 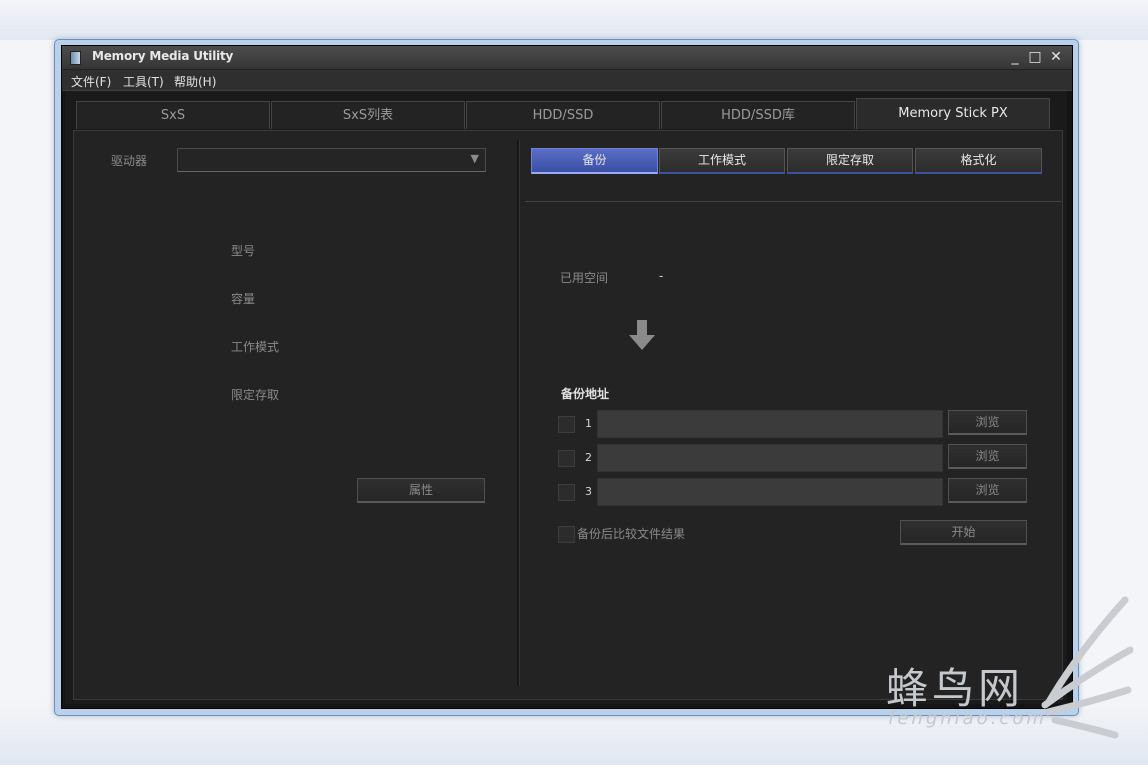 I want to click on segment-backup: 备份, so click(x=594, y=161).